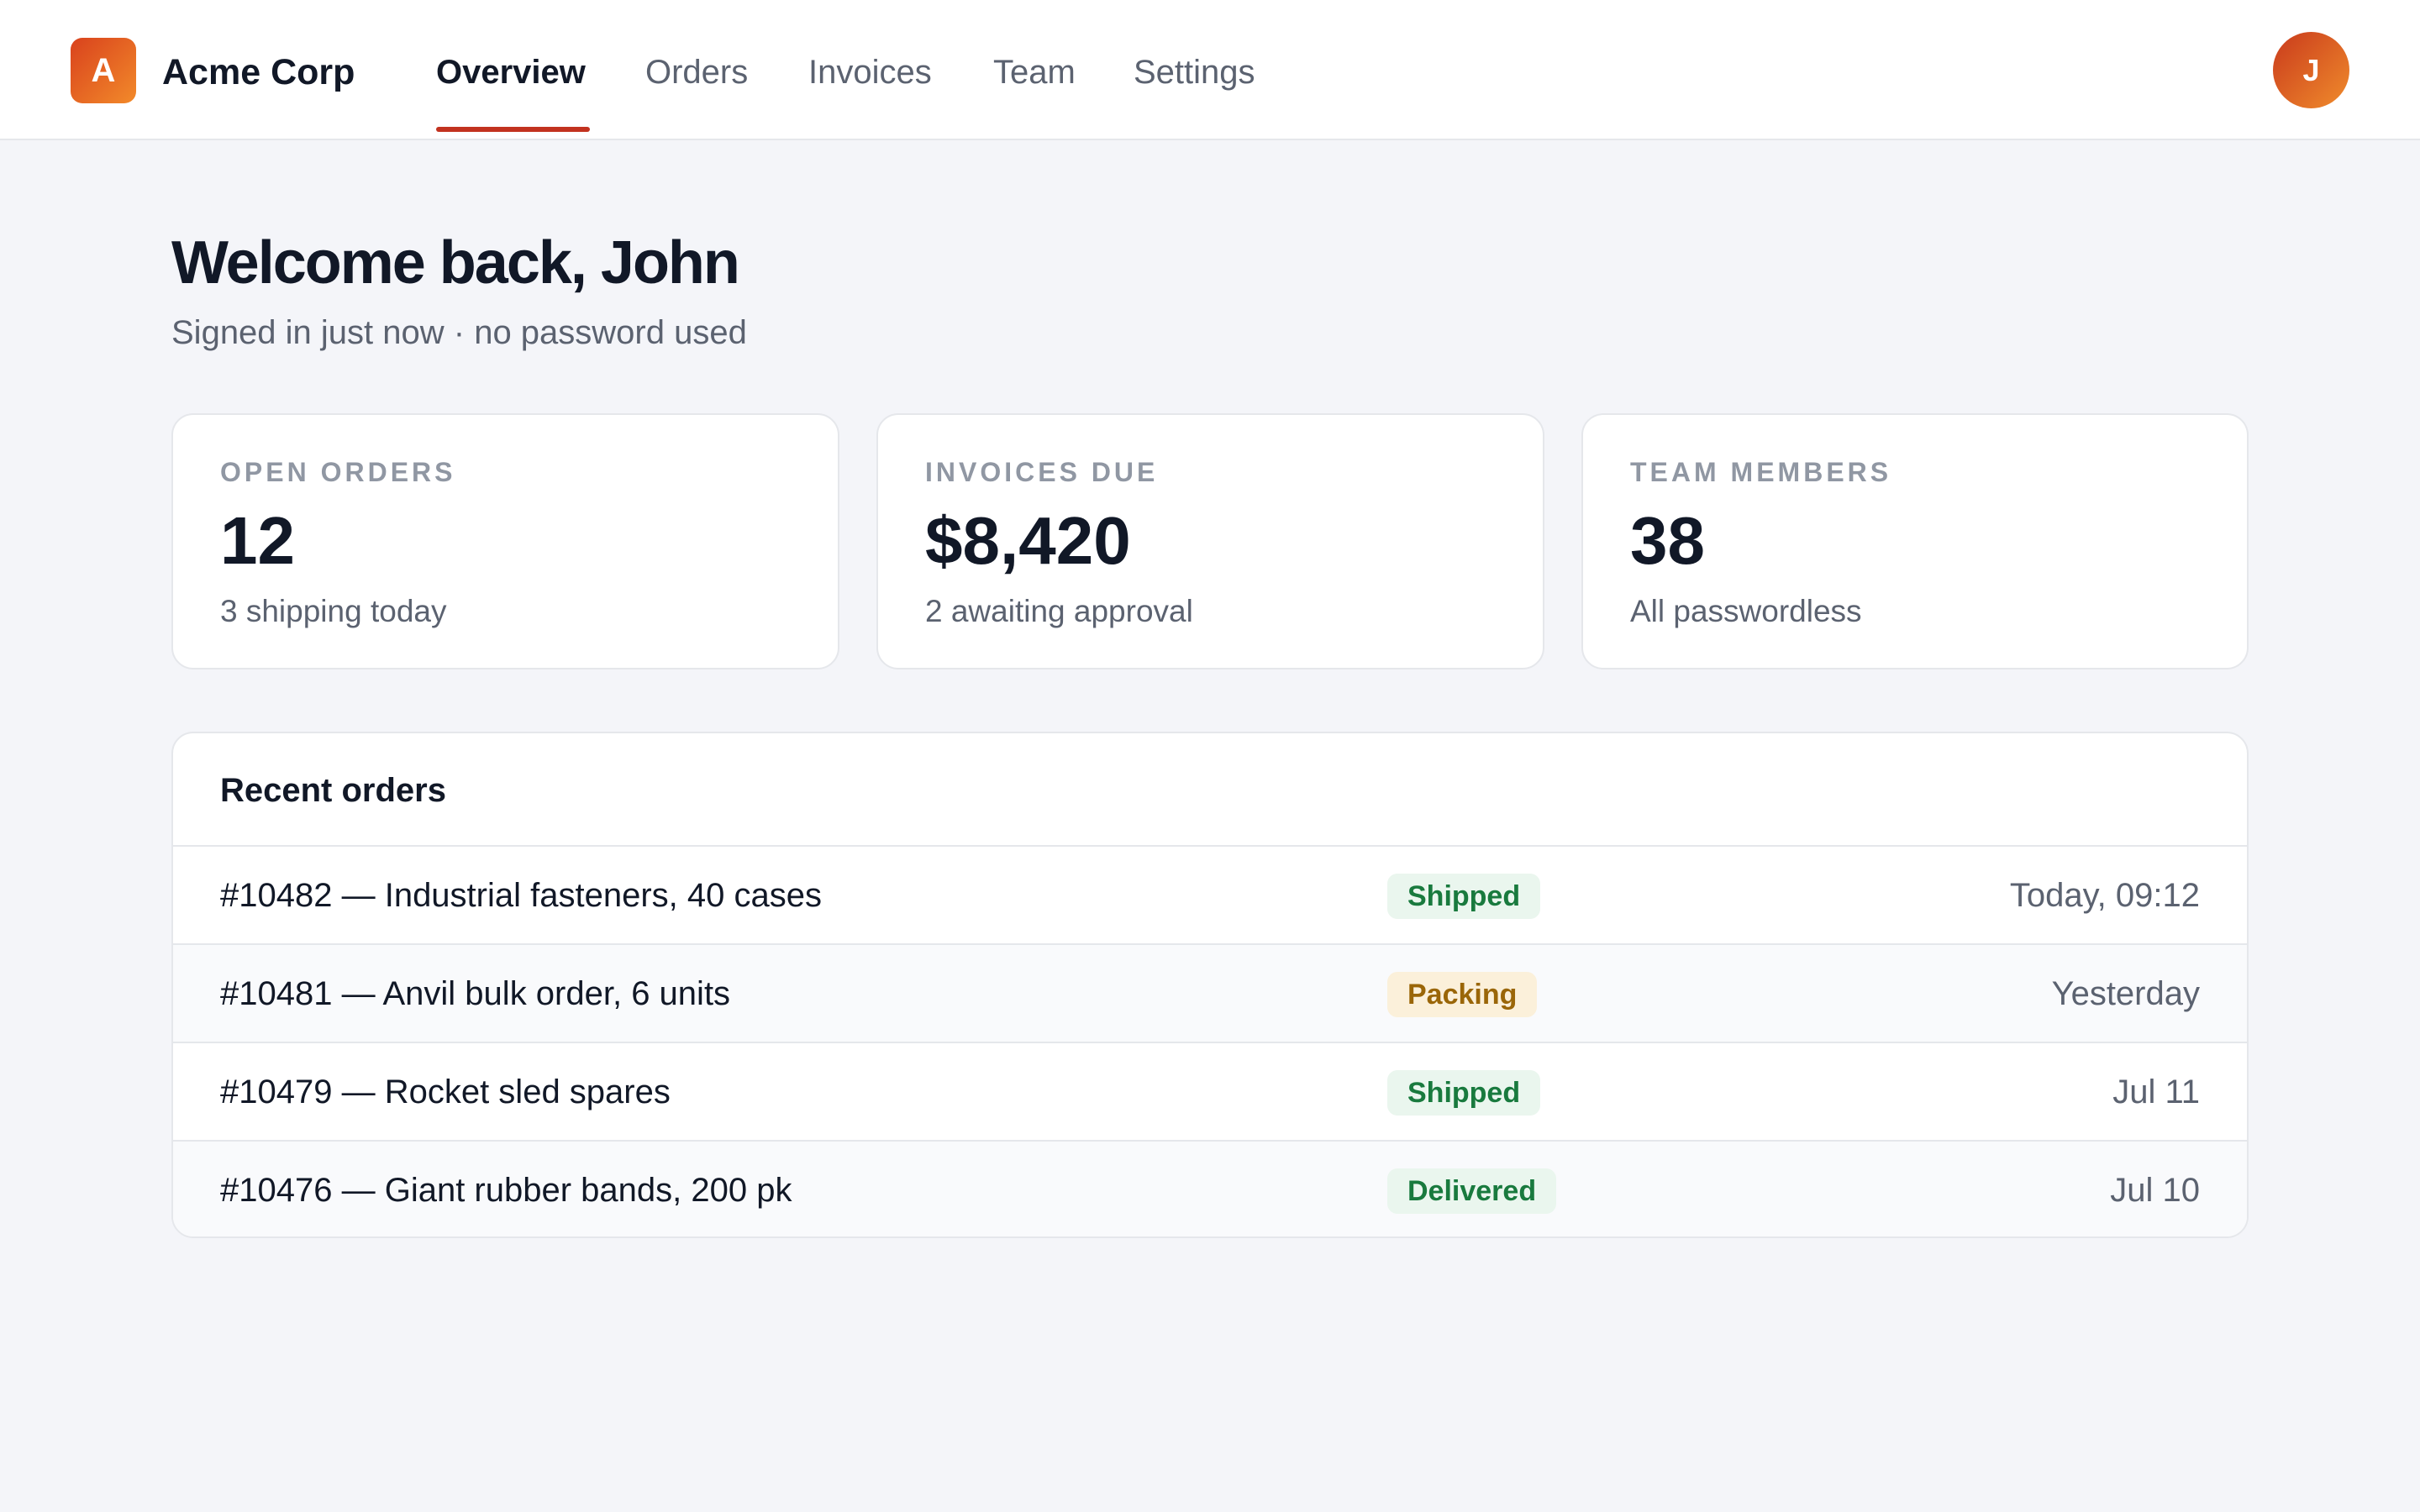  Describe the element at coordinates (338, 472) in the screenshot. I see `stat-label: OPEN ORDERS` at that location.